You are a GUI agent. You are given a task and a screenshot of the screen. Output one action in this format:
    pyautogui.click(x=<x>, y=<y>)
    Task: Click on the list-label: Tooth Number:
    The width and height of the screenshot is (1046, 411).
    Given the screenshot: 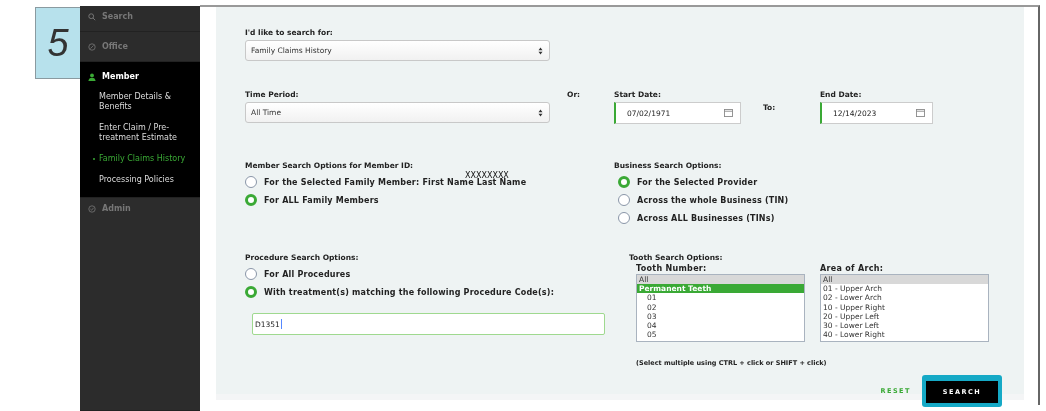 What is the action you would take?
    pyautogui.click(x=672, y=268)
    